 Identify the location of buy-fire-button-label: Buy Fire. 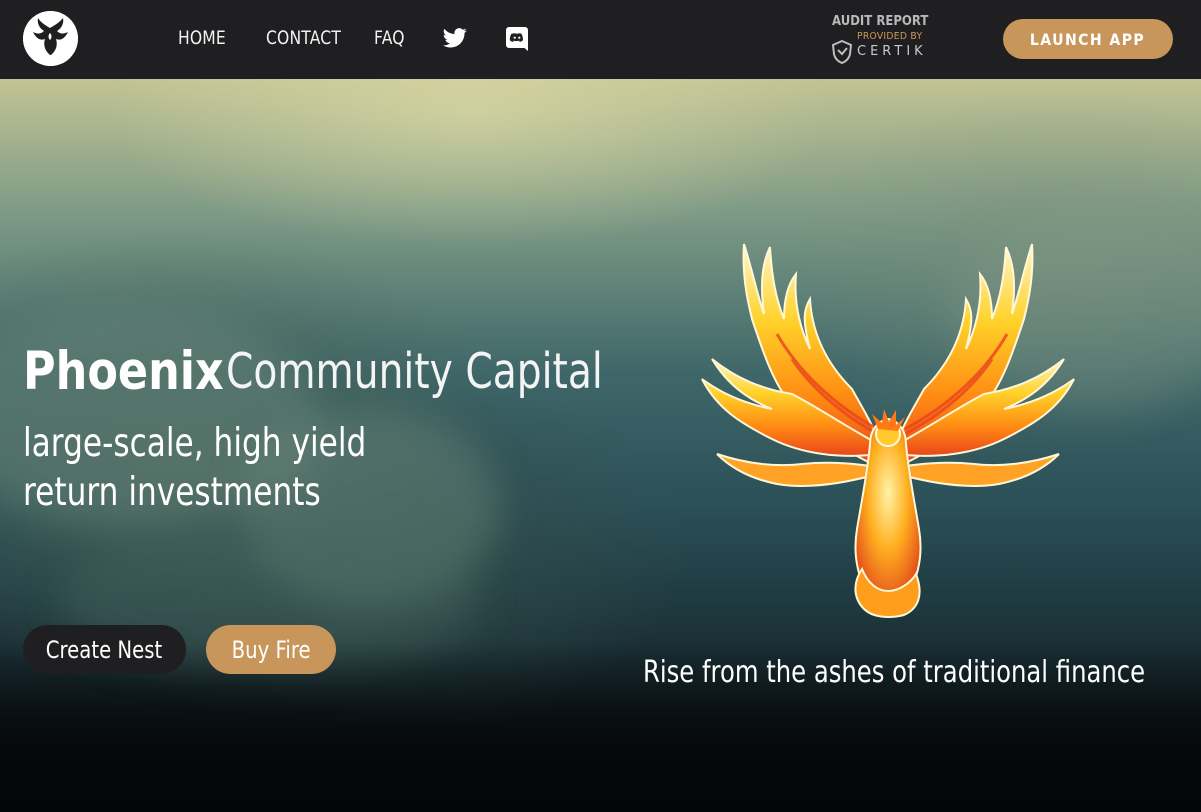
(271, 649).